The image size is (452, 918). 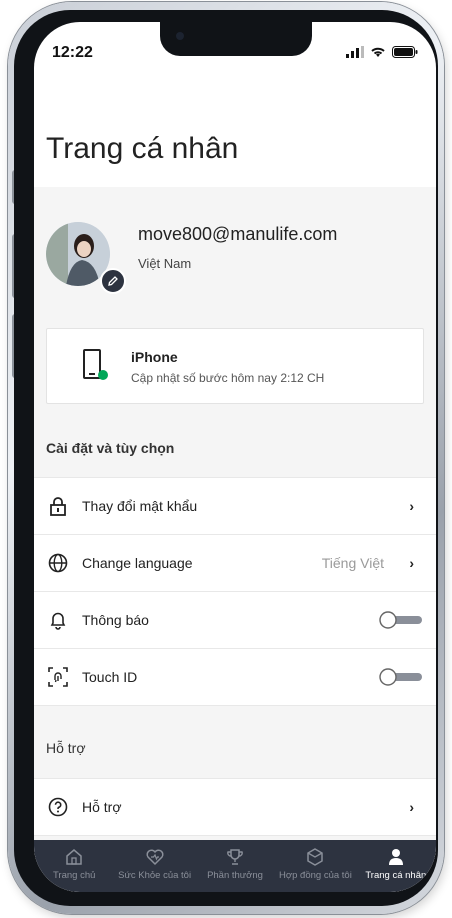 What do you see at coordinates (315, 857) in the screenshot?
I see `contract-icon` at bounding box center [315, 857].